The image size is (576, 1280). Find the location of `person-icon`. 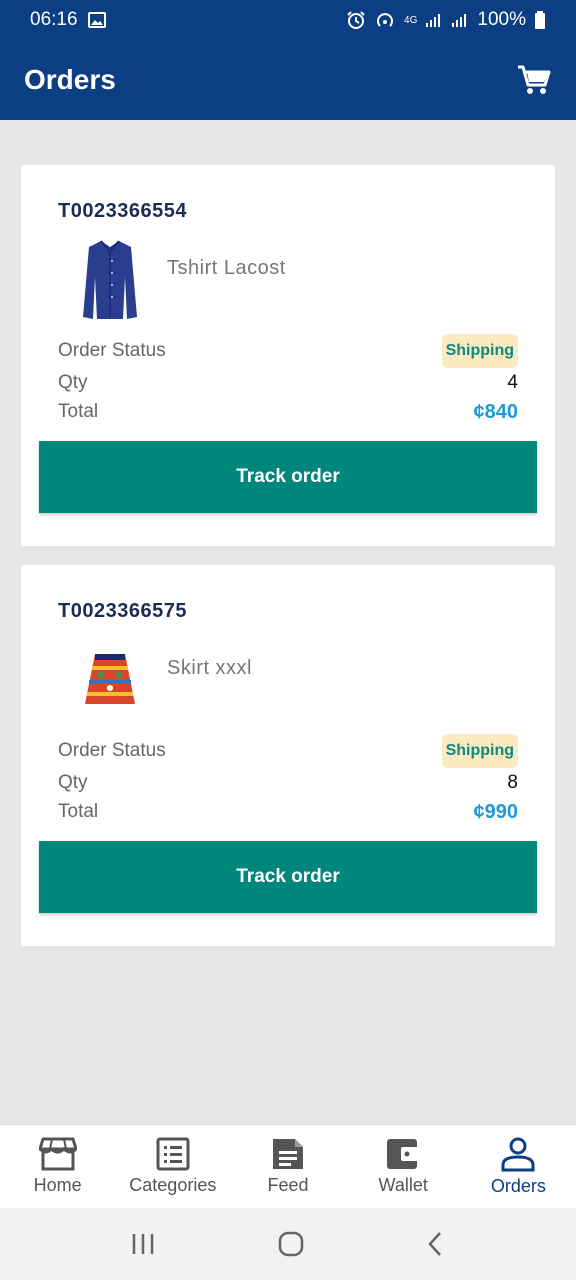

person-icon is located at coordinates (518, 1154).